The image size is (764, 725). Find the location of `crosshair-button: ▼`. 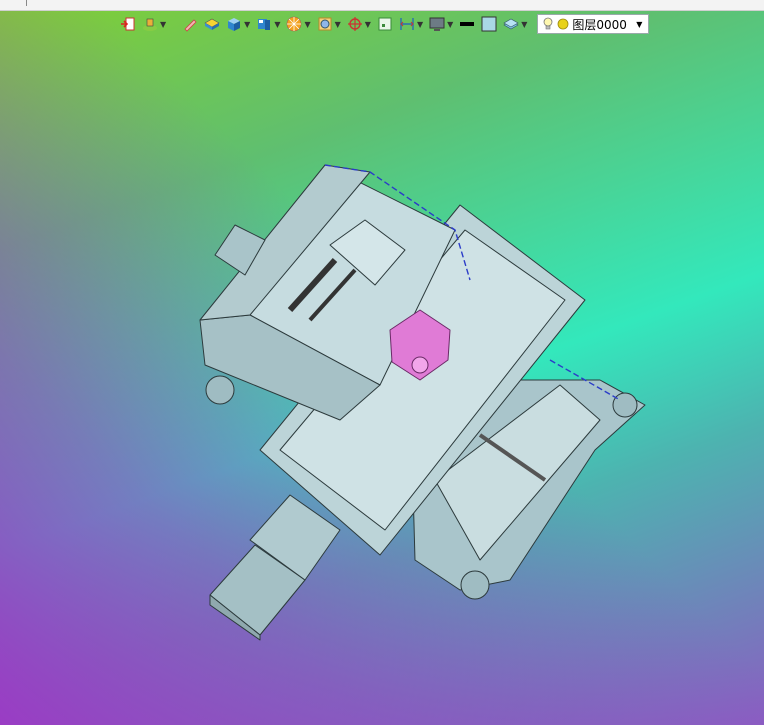

crosshair-button: ▼ is located at coordinates (359, 24).